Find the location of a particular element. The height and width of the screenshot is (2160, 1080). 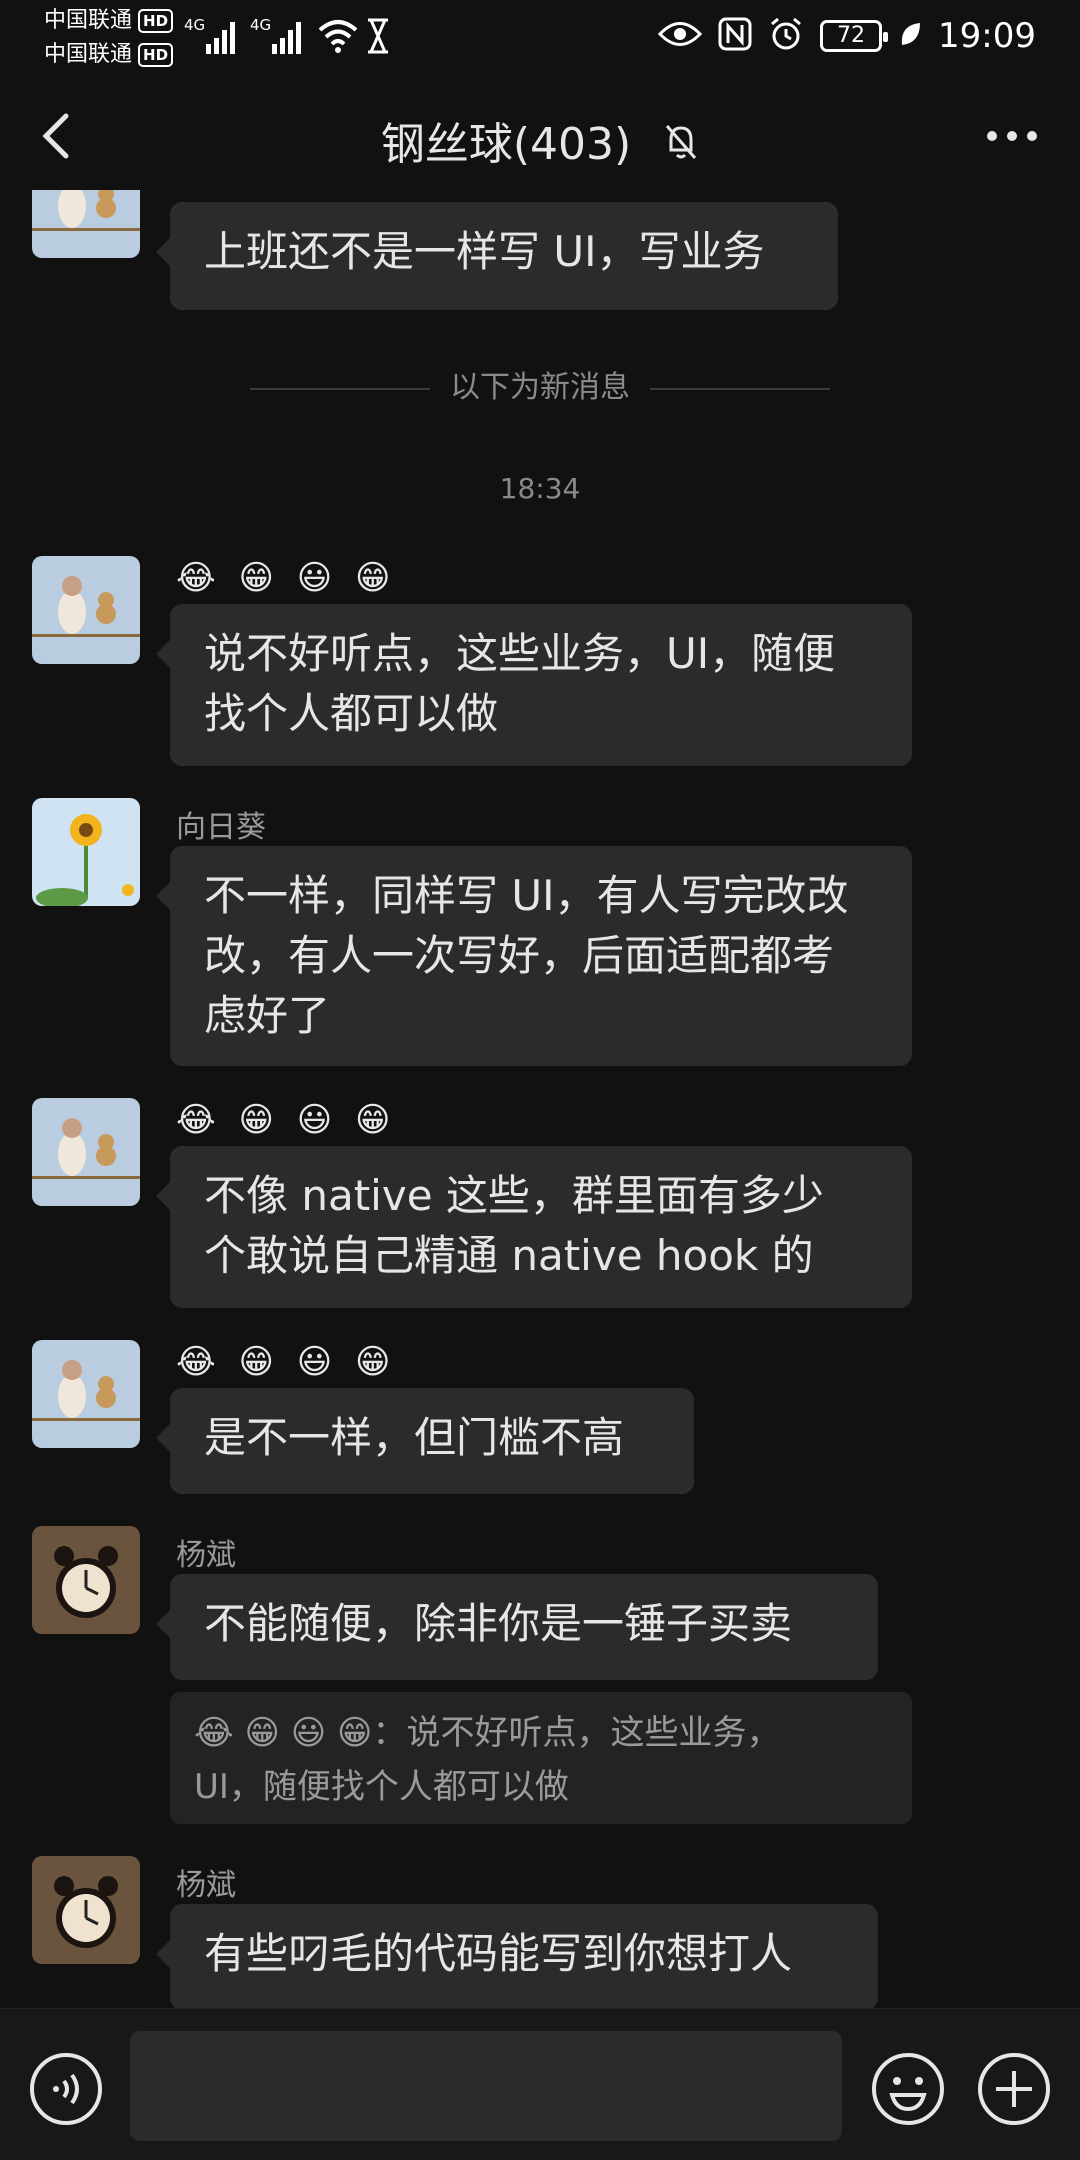

nfc-icon is located at coordinates (735, 36).